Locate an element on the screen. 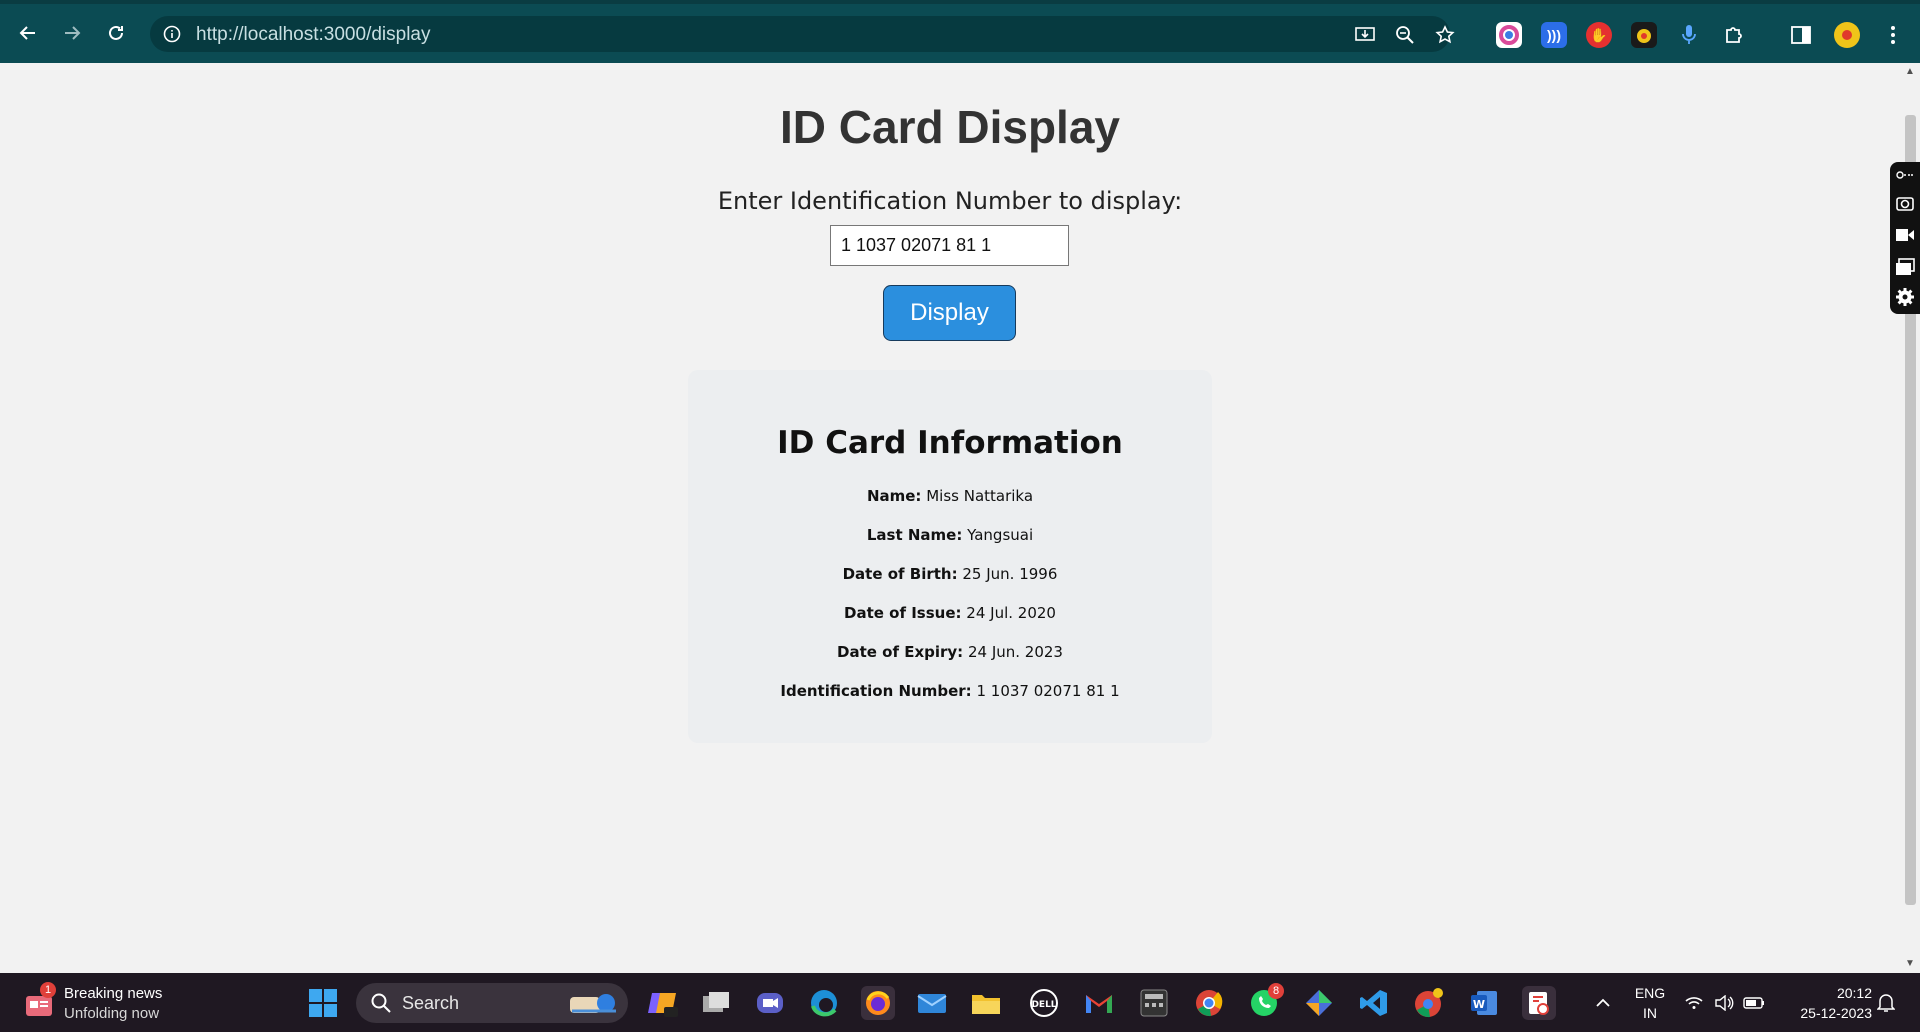  taskbar-search: Search is located at coordinates (492, 1003).